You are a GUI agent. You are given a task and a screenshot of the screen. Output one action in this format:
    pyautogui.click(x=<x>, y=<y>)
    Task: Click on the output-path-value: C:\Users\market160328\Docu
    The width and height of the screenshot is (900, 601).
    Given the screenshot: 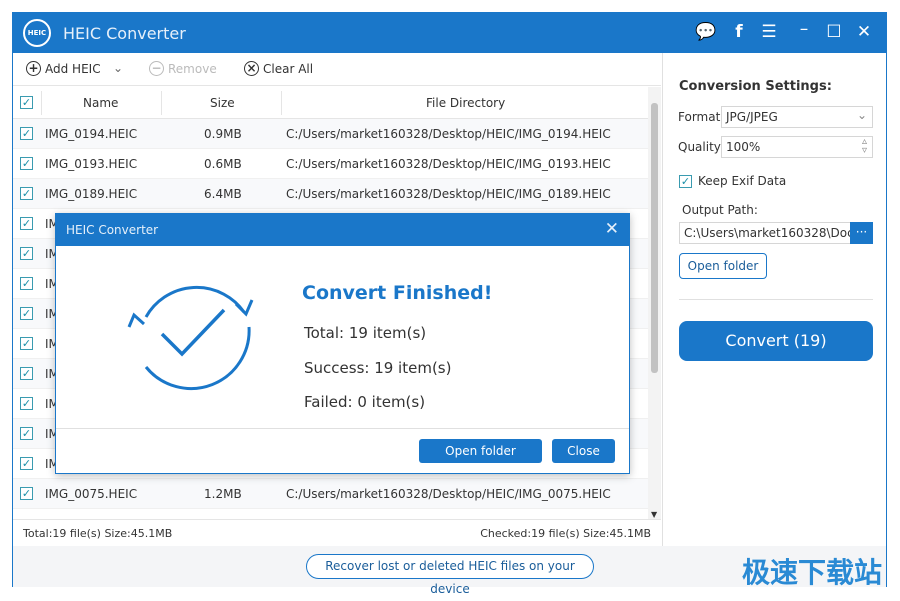 What is the action you would take?
    pyautogui.click(x=767, y=233)
    